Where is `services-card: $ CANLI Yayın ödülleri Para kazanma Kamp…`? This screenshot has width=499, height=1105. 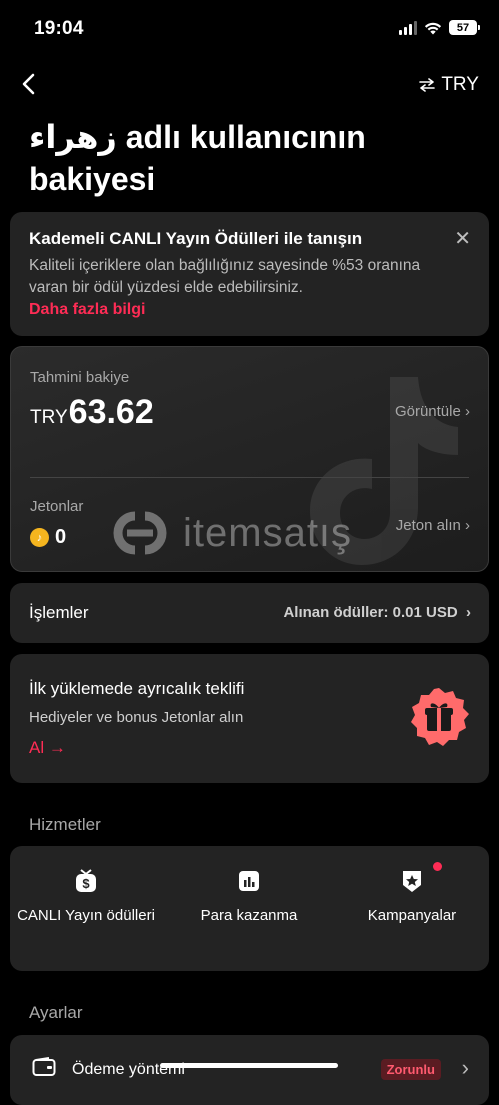
services-card: $ CANLI Yayın ödülleri Para kazanma Kamp… is located at coordinates (249, 908).